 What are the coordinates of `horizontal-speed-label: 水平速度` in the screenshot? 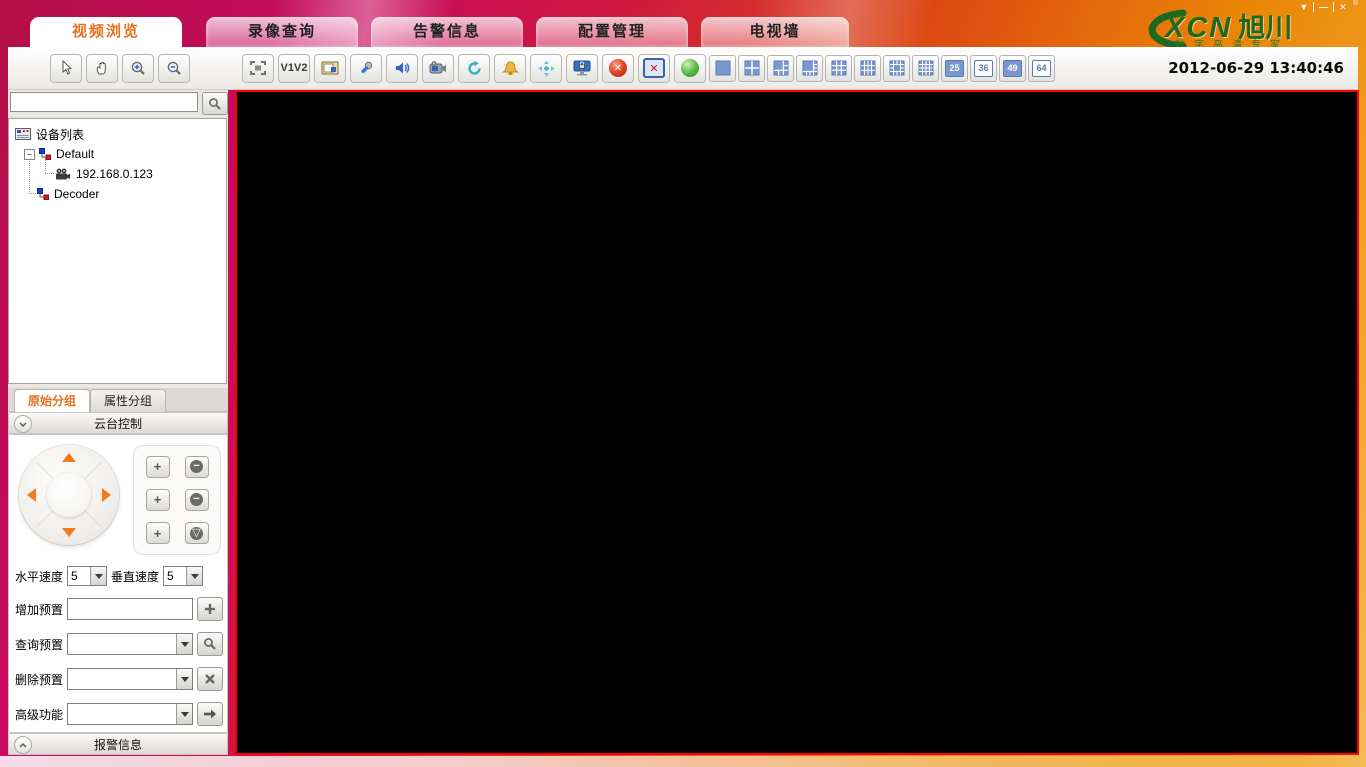 It's located at (39, 576).